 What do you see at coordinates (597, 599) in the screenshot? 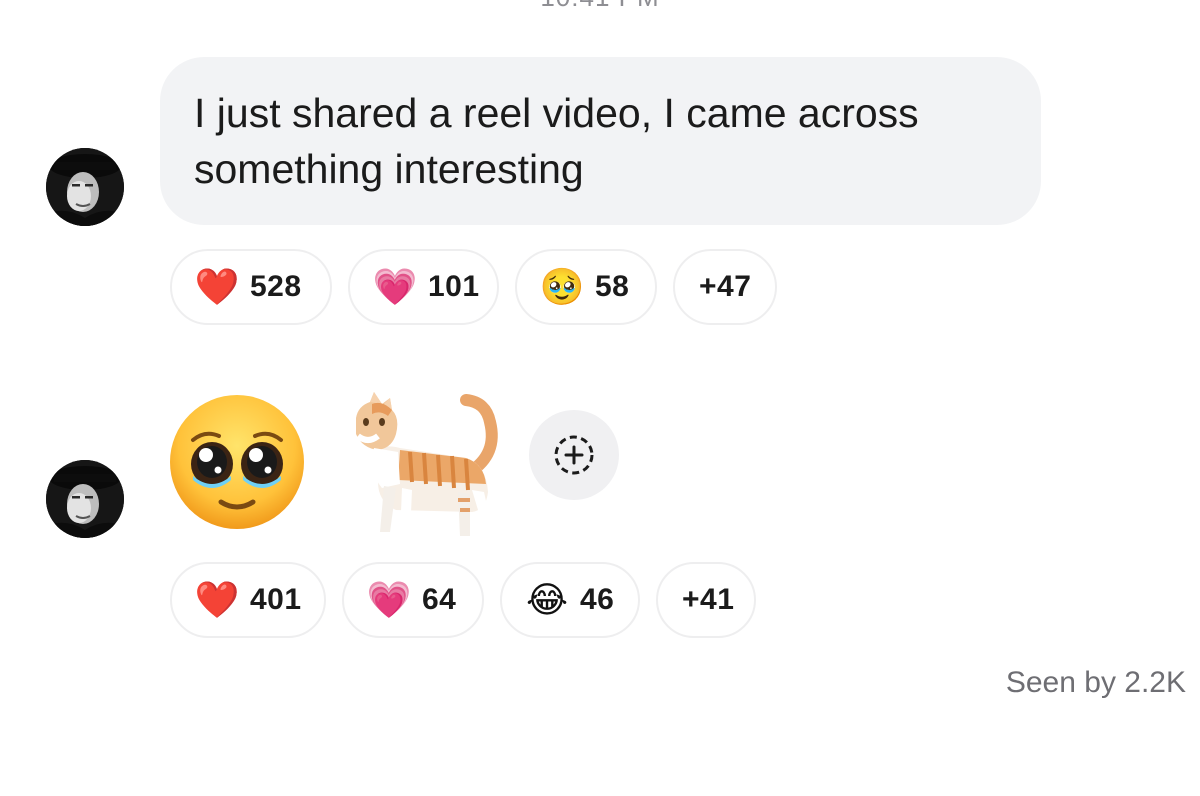
I see `reaction-count: 46` at bounding box center [597, 599].